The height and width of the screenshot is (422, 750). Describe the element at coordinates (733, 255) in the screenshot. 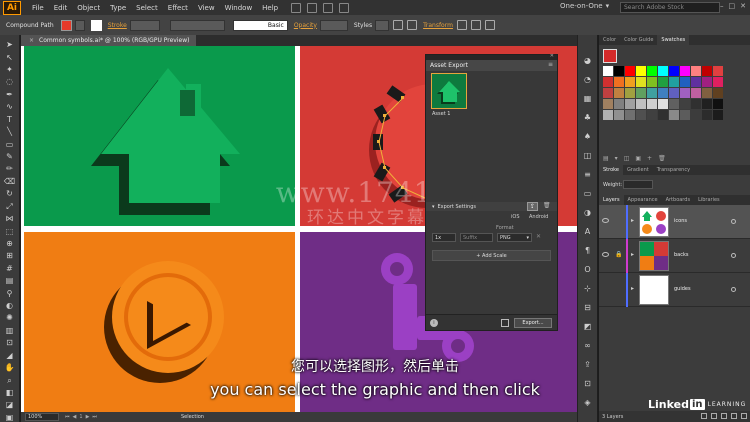

I see `layer-target-icon` at that location.